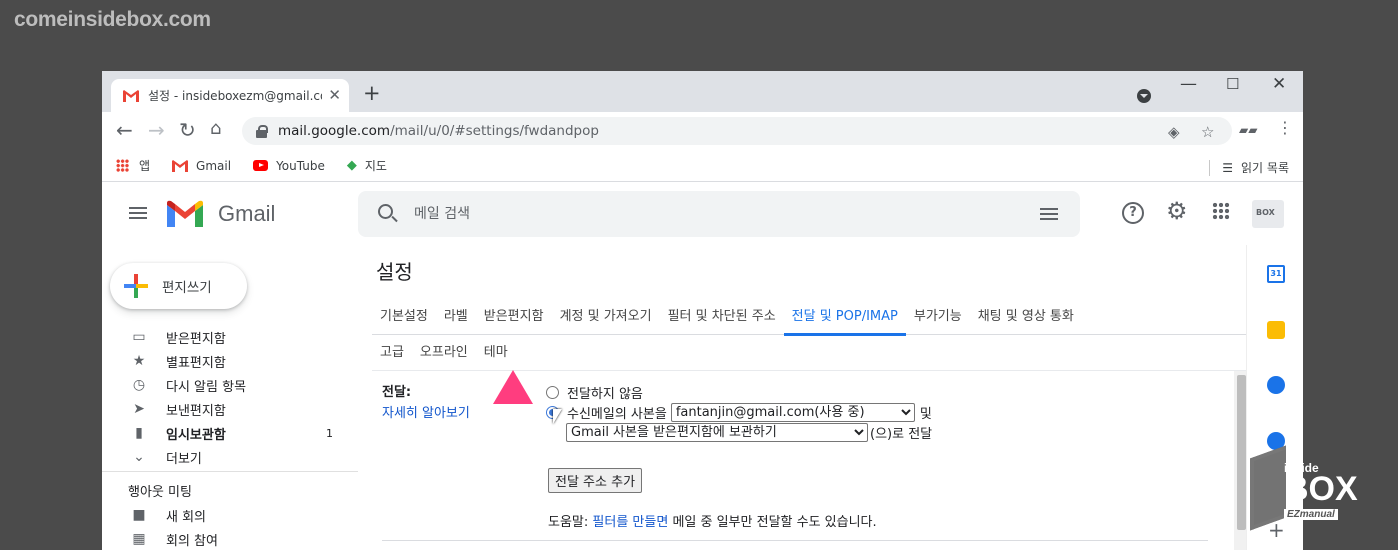 This screenshot has height=550, width=1398. I want to click on nav-starred: ★ 별표편지함, so click(230, 361).